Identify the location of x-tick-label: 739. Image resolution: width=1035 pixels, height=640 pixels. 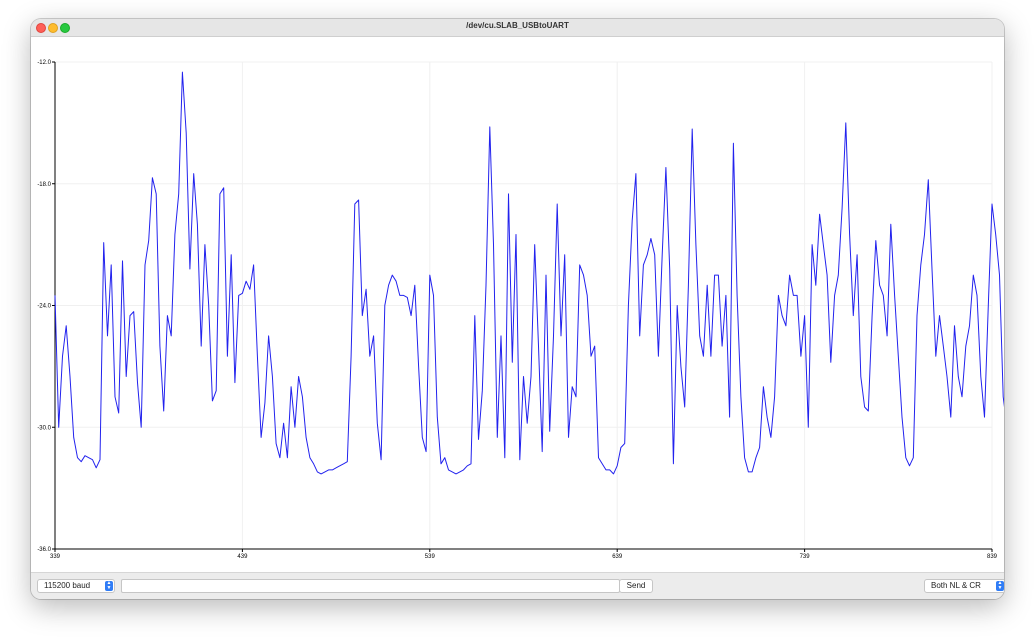
(805, 557).